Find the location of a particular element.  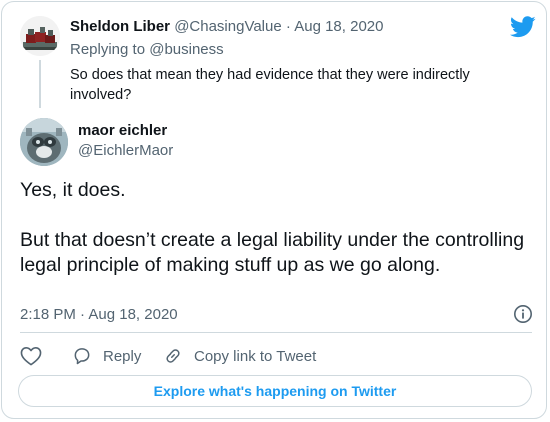

parent-tweet-date: Aug 18, 2020 is located at coordinates (338, 26).